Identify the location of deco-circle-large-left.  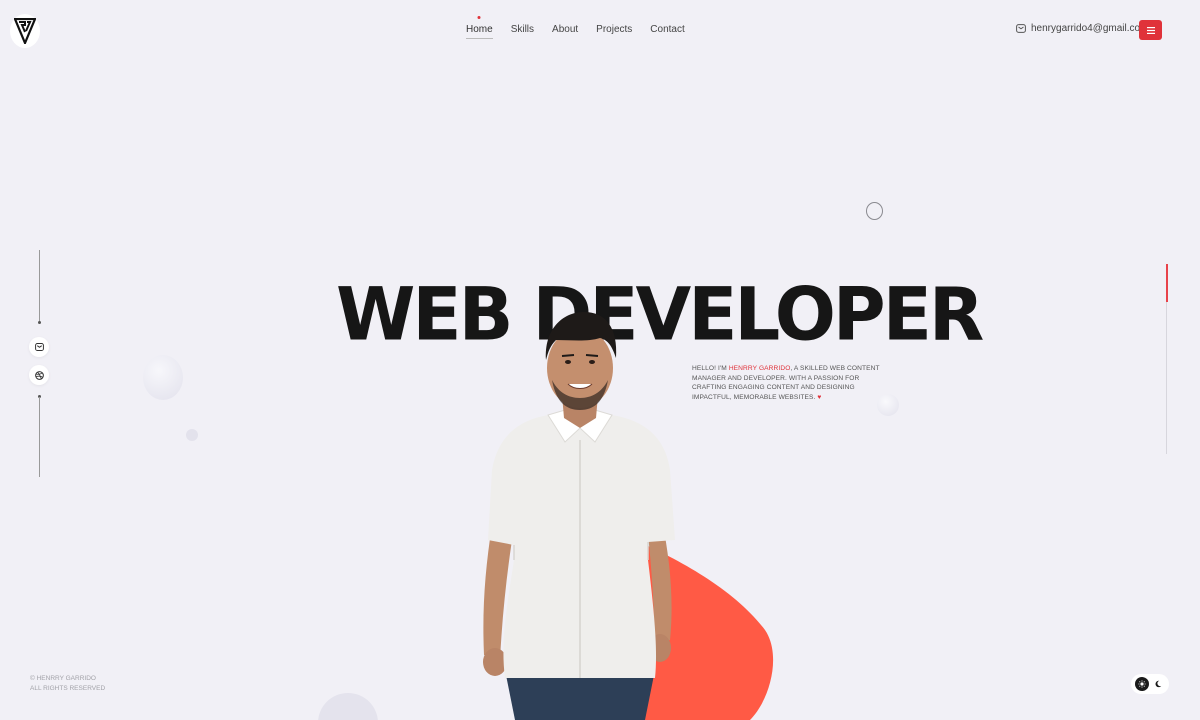
(163, 377).